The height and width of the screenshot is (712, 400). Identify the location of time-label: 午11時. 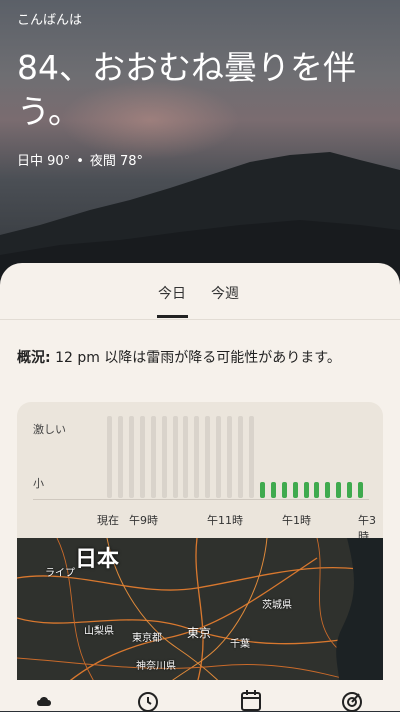
(225, 520).